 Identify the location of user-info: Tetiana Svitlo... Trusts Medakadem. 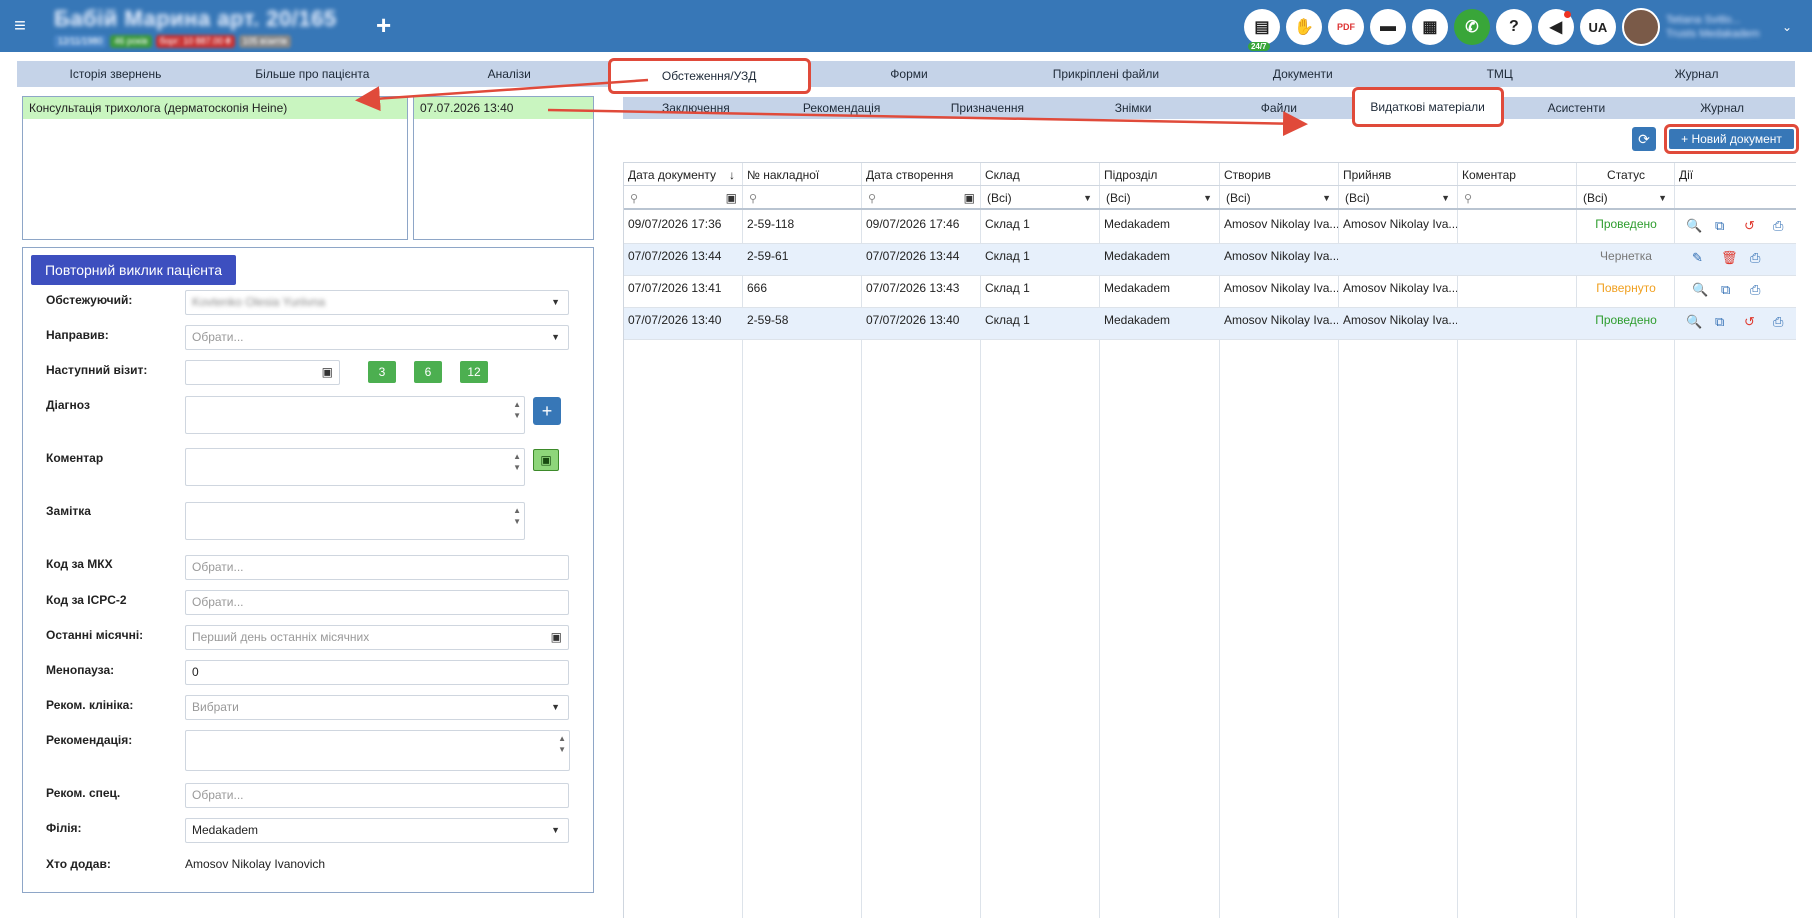
(1721, 27).